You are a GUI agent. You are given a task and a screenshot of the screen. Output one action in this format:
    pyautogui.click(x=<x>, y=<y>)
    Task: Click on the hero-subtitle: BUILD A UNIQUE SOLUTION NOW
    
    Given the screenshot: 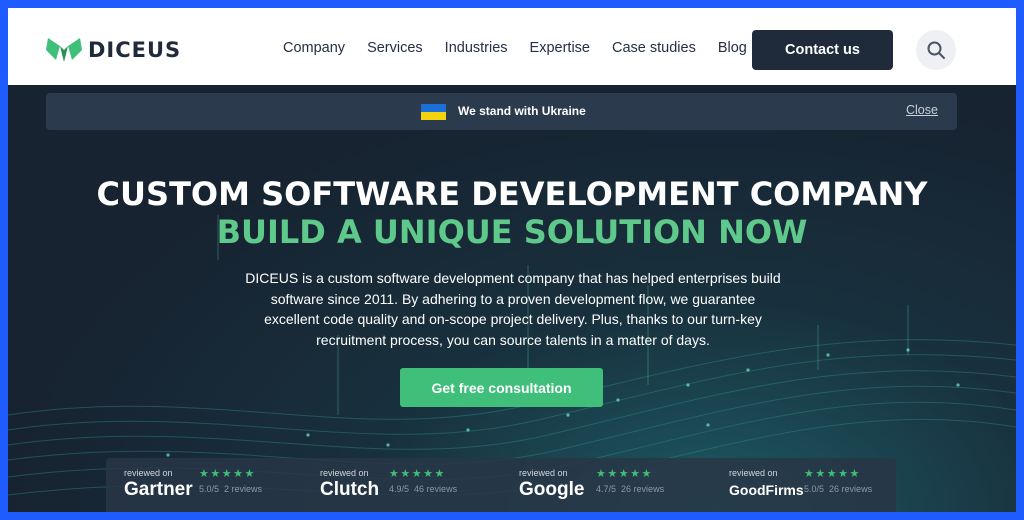 What is the action you would take?
    pyautogui.click(x=512, y=232)
    